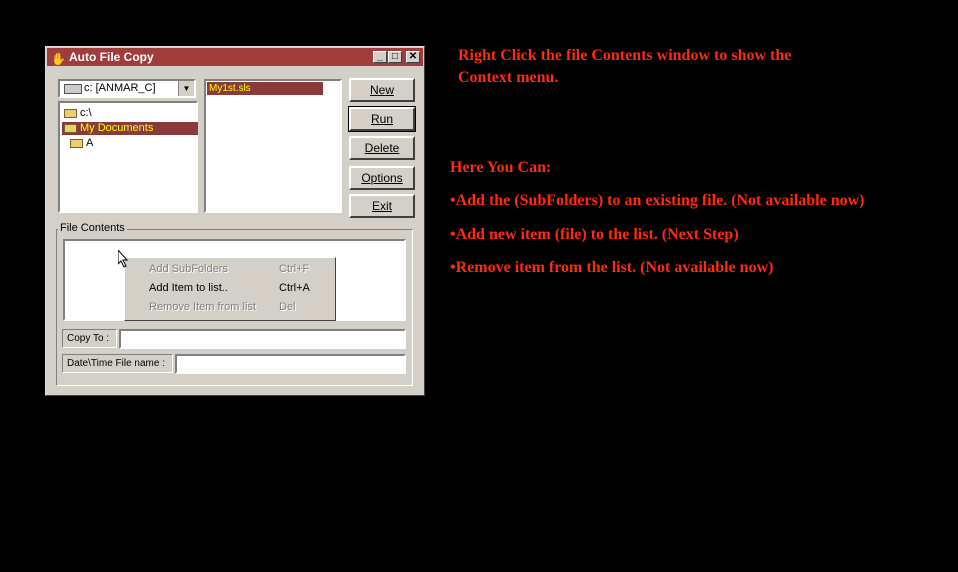  I want to click on instruction-line-2: Context menu., so click(508, 77).